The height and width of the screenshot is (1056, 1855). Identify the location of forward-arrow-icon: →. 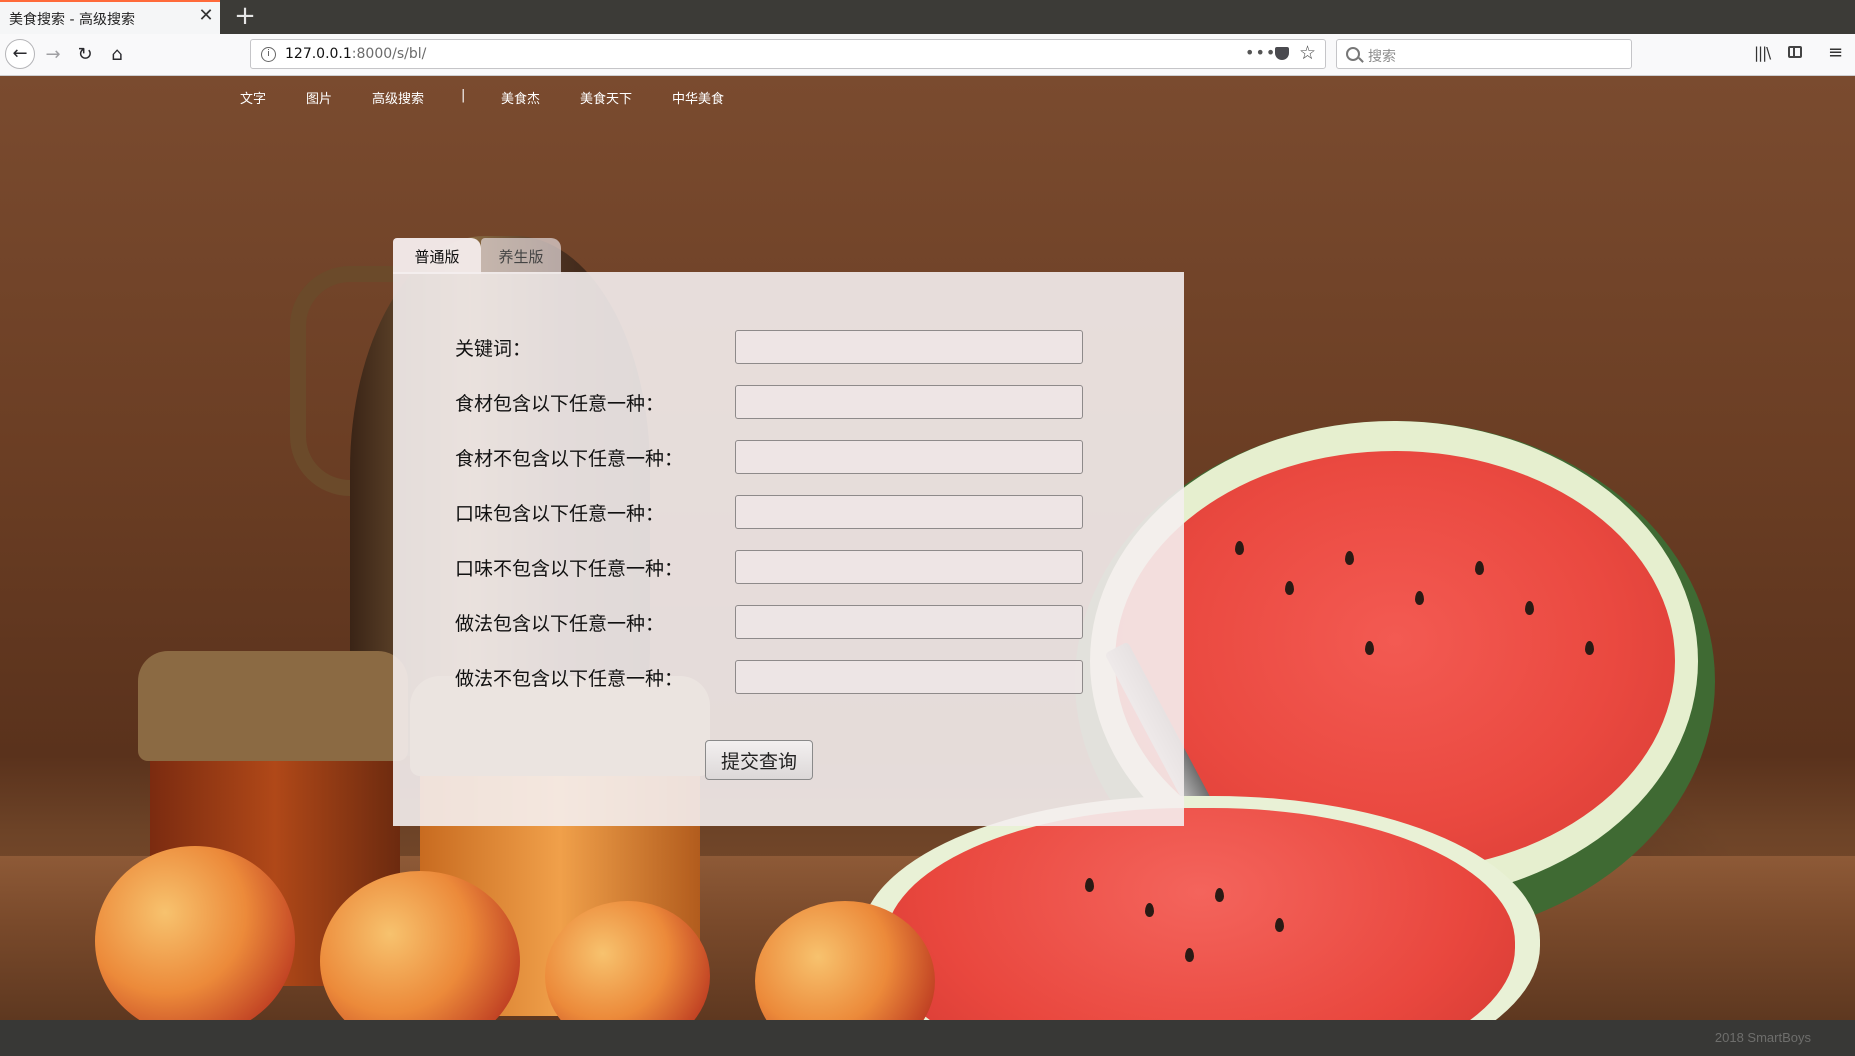
(53, 54).